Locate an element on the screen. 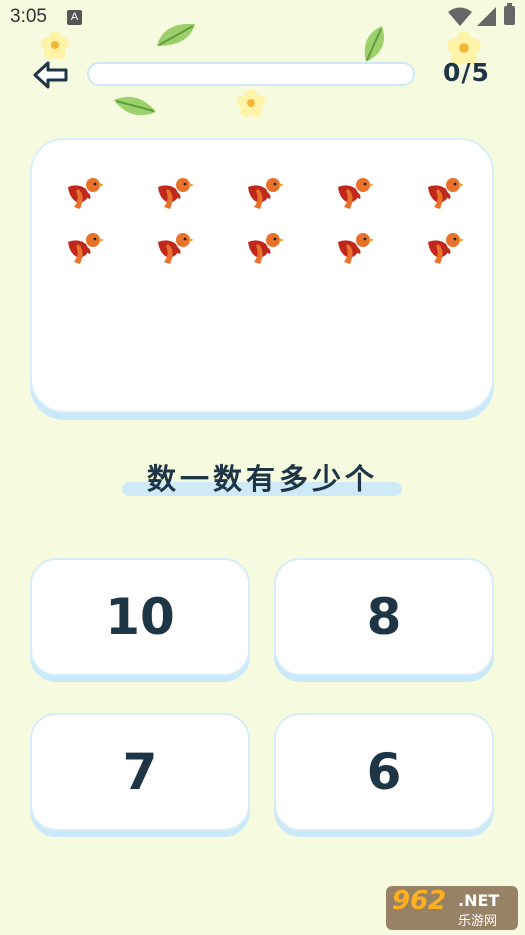 The image size is (525, 935). watermark-number: 962 is located at coordinates (419, 901).